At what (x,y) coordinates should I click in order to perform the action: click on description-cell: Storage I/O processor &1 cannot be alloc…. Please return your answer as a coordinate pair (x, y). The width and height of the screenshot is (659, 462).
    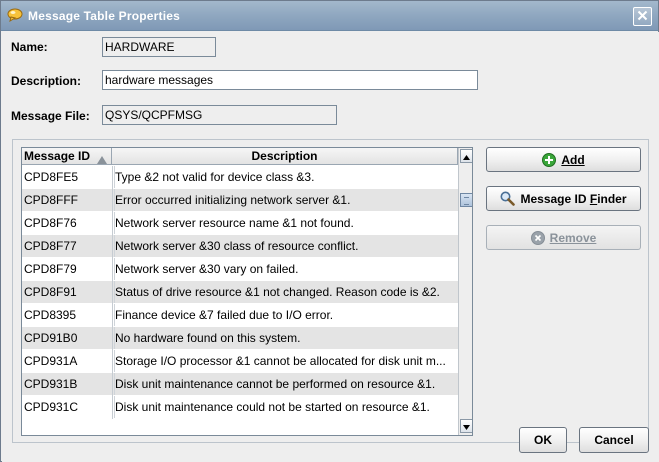
    Looking at the image, I should click on (285, 361).